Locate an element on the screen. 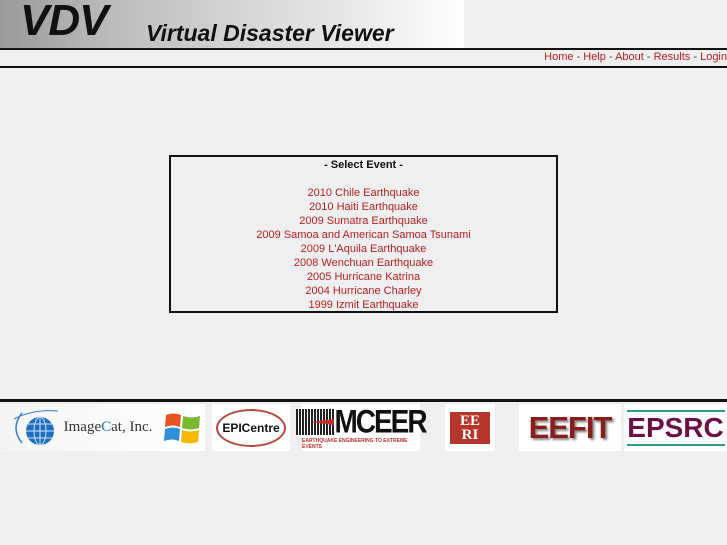  mceer-bars-icon is located at coordinates (315, 421).